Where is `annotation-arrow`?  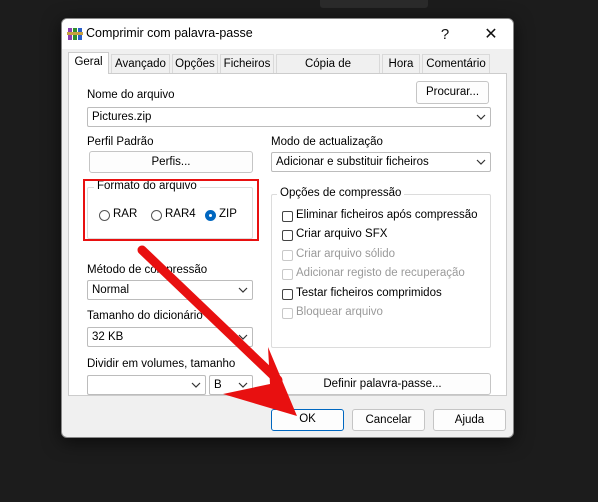 annotation-arrow is located at coordinates (217, 330).